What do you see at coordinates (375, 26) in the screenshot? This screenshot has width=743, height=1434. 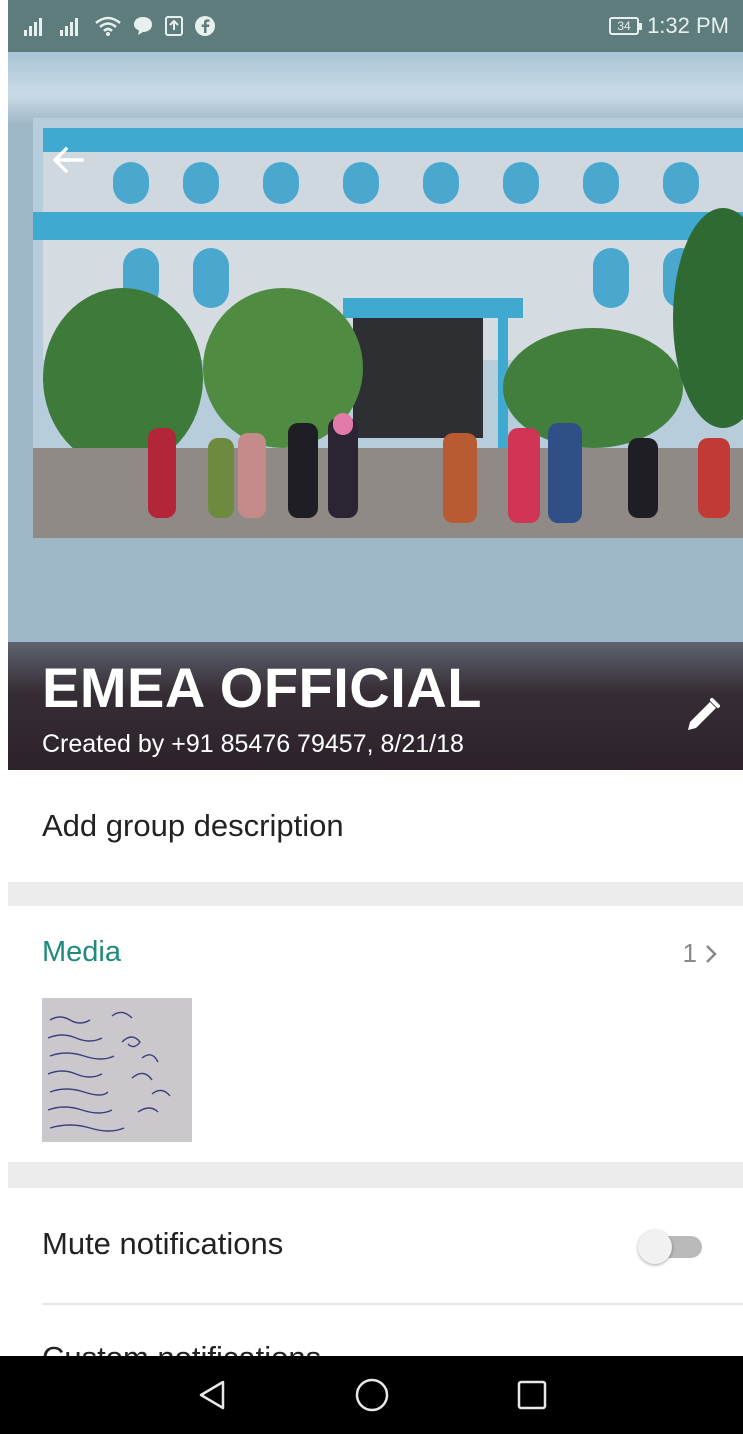 I see `status-bar: 34 1:32 PM` at bounding box center [375, 26].